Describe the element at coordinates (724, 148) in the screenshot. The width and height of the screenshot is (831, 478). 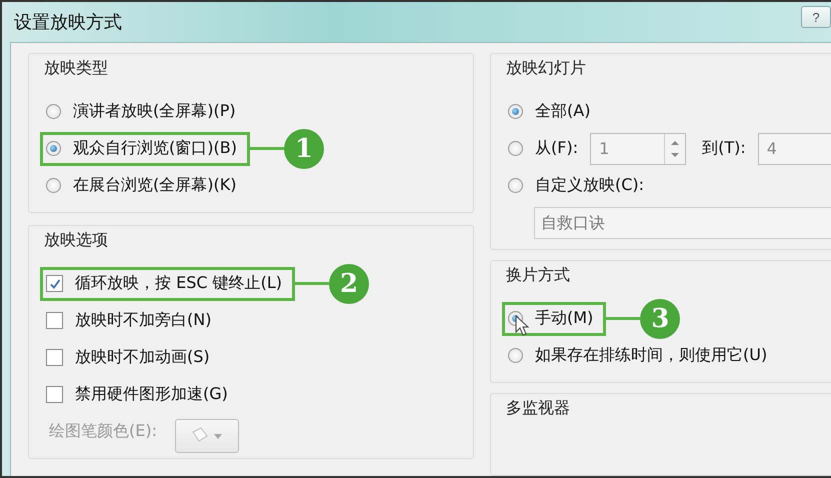
I see `to-label: 到(T):` at that location.